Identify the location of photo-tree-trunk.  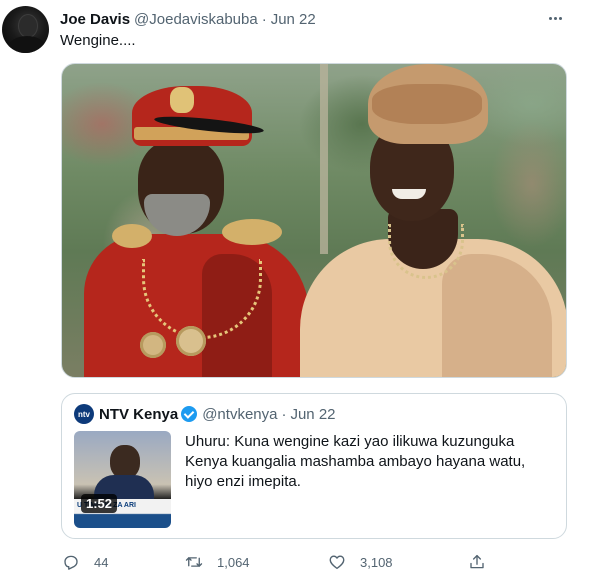
(324, 159).